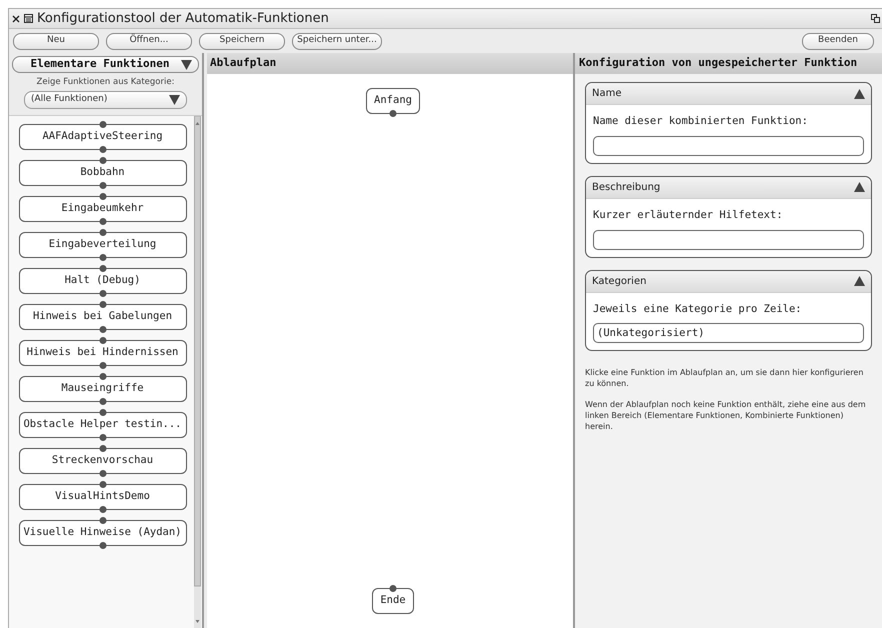  Describe the element at coordinates (728, 63) in the screenshot. I see `panel-header: Konfiguration von ungespeicherter Funktion` at that location.